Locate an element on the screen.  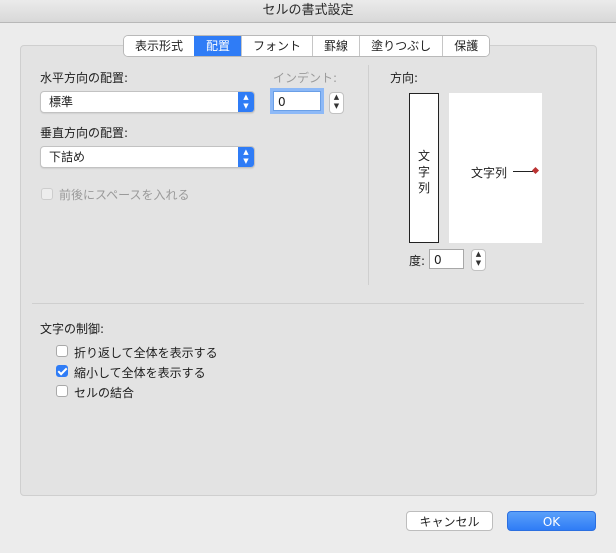
ok-button: OK is located at coordinates (551, 521).